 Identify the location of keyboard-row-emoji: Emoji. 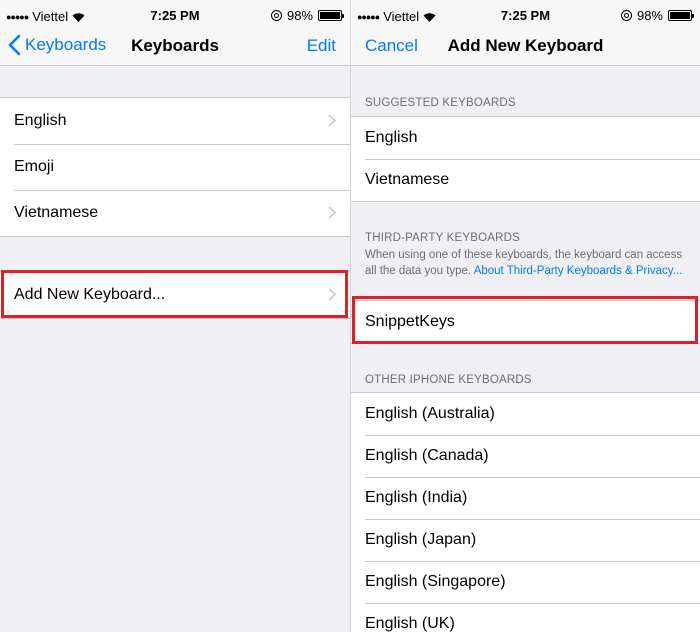
(175, 167).